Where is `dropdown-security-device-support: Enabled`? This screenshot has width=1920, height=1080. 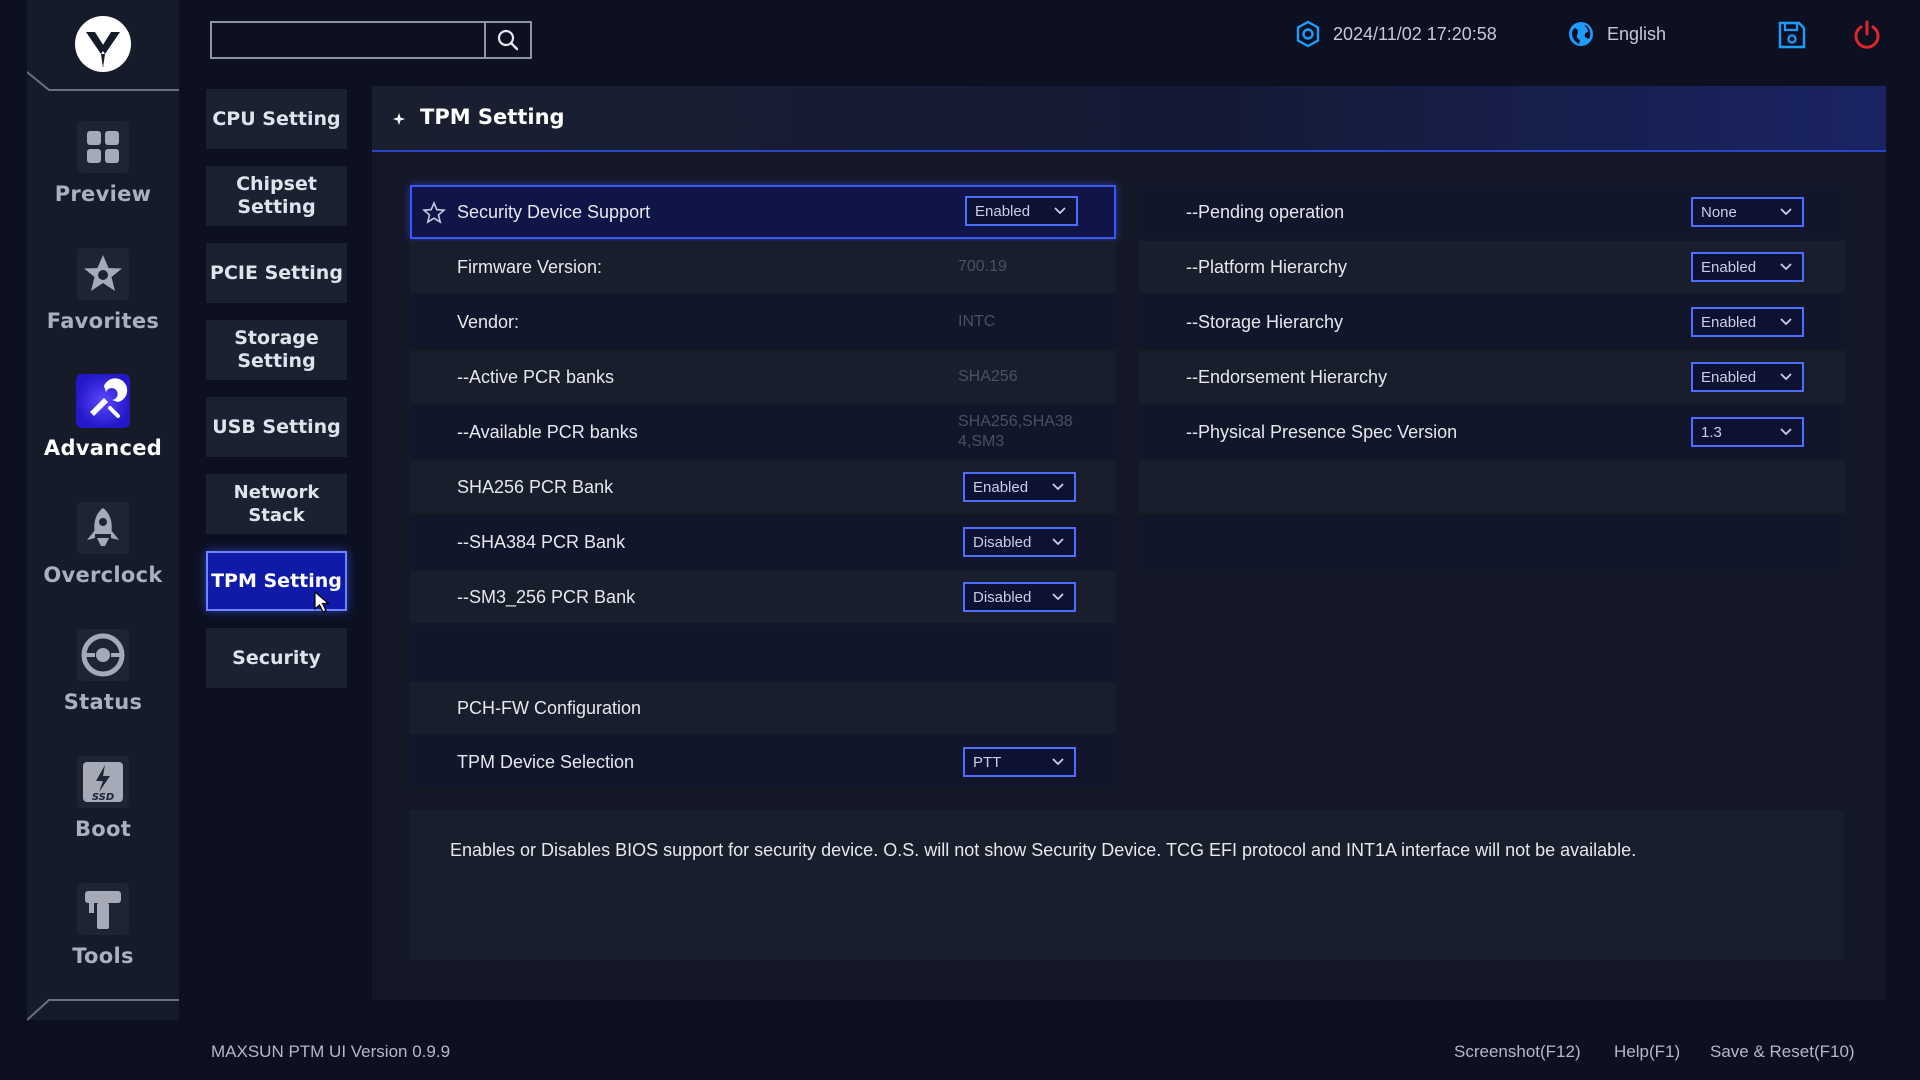
dropdown-security-device-support: Enabled is located at coordinates (1021, 211).